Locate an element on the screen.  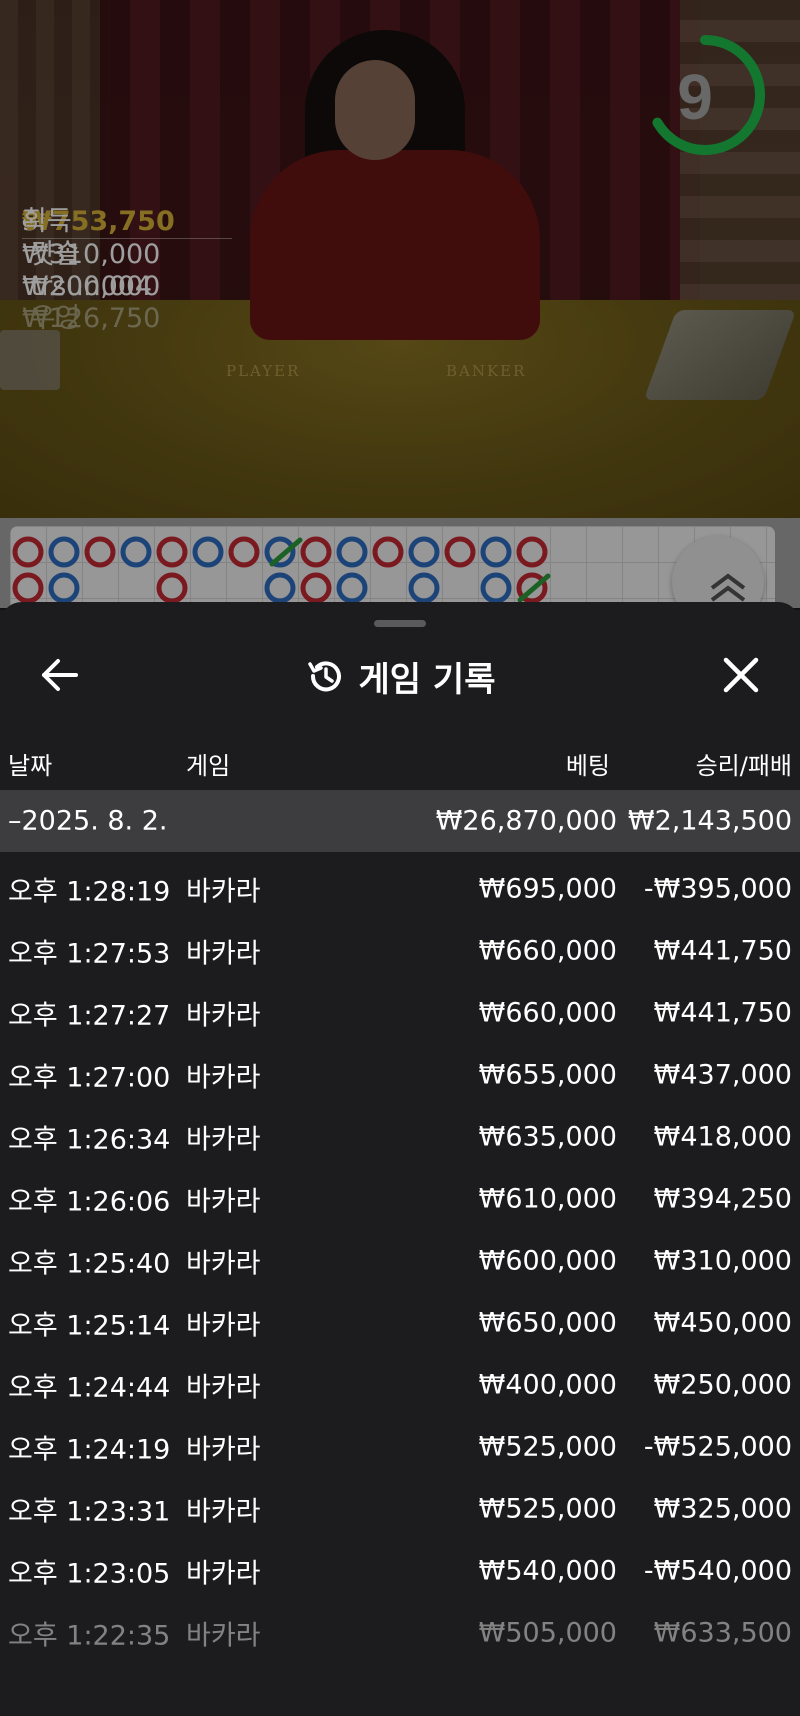
row-result: ₩450,000 is located at coordinates (722, 1323).